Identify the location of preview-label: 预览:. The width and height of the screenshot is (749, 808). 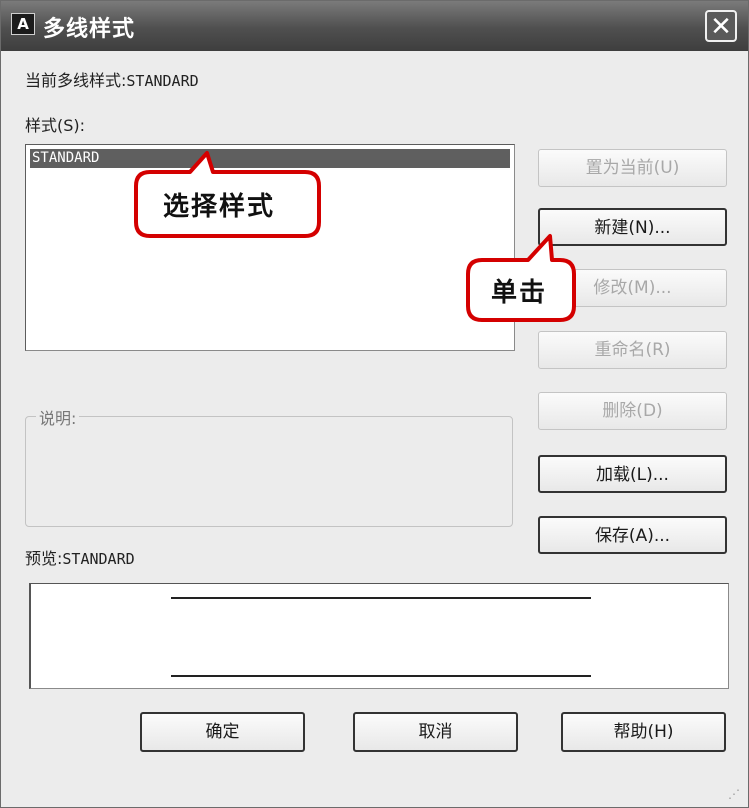
(44, 558).